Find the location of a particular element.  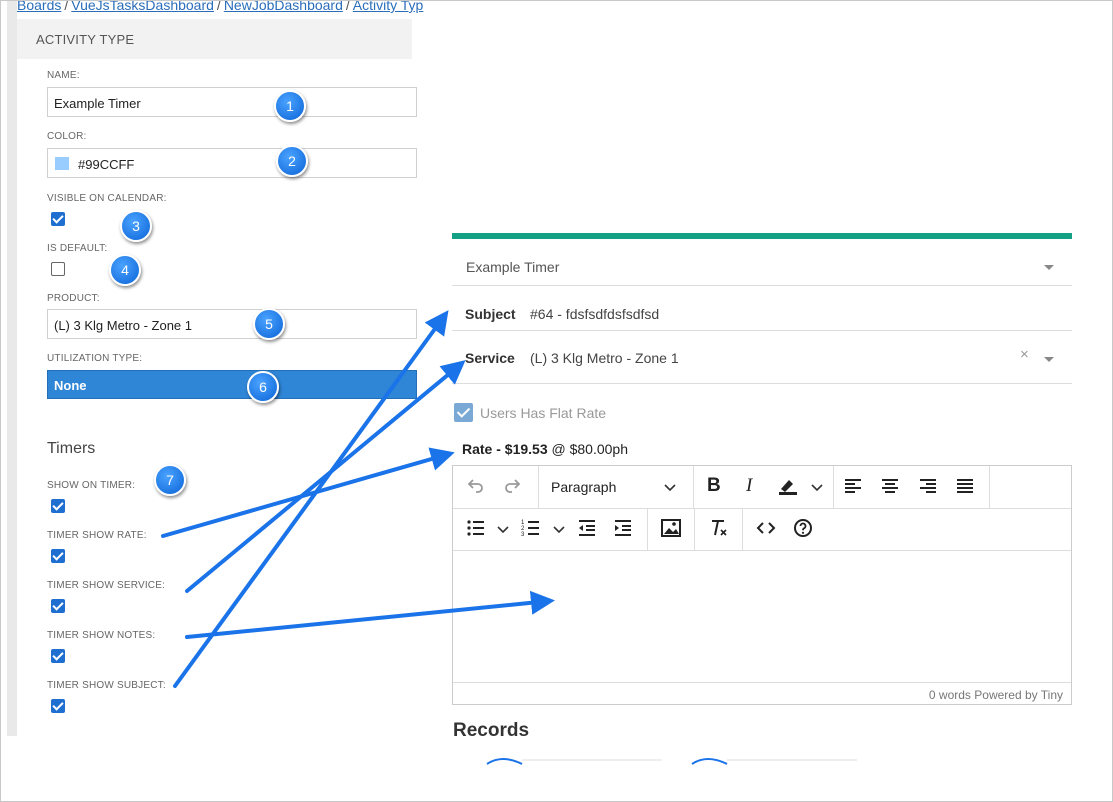

subject-label: Subject is located at coordinates (490, 314).